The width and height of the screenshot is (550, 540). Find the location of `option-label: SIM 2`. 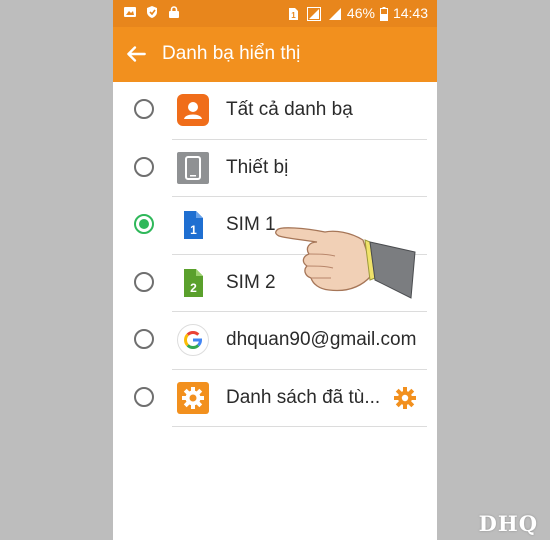

option-label: SIM 2 is located at coordinates (251, 282).